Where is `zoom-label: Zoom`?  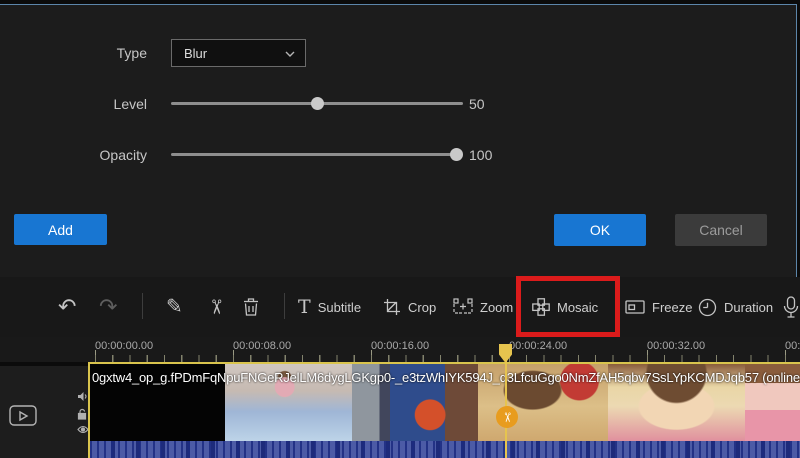 zoom-label: Zoom is located at coordinates (497, 307).